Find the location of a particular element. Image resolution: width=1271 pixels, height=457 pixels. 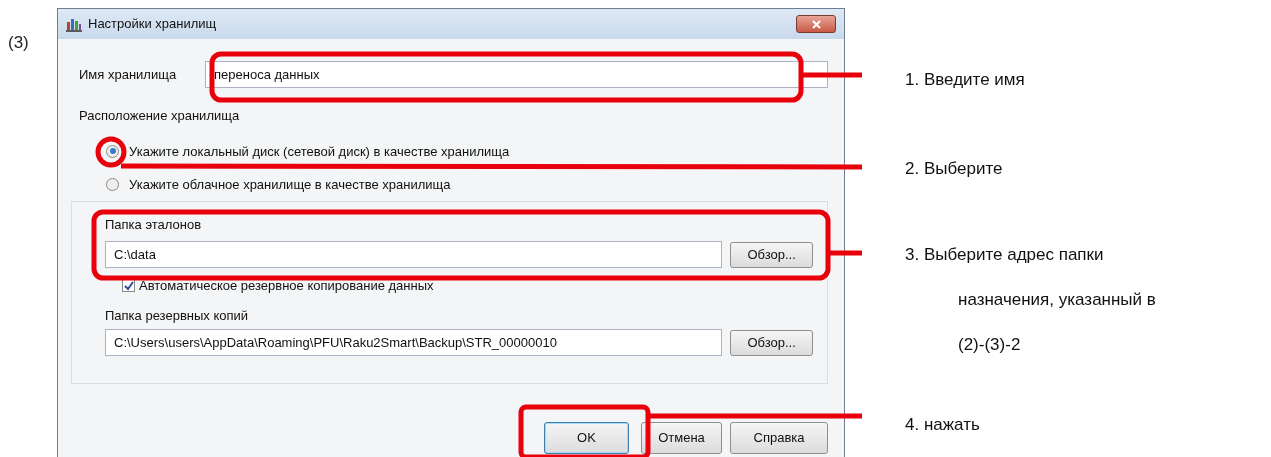

section-label: Расположение хранилища is located at coordinates (160, 116).